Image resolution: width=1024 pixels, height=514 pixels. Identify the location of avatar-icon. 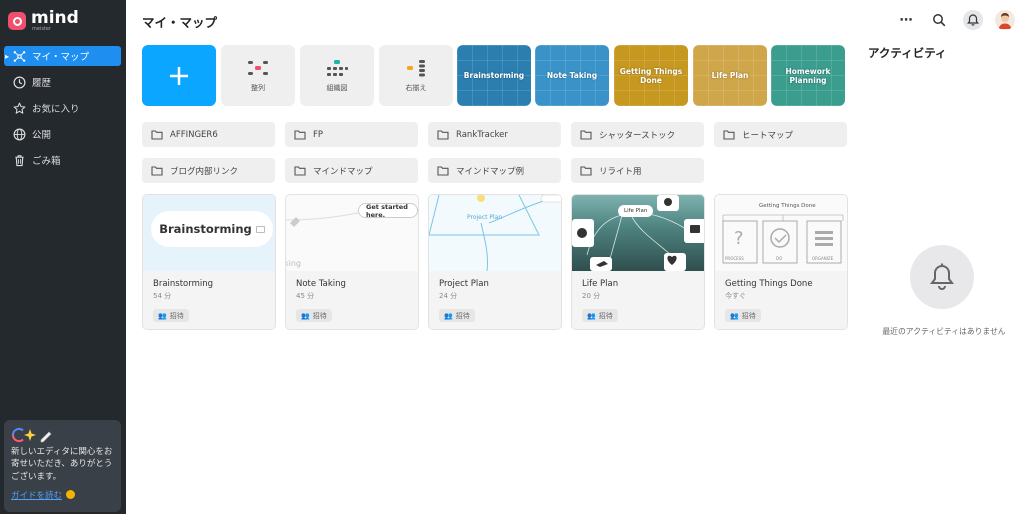
(1005, 21).